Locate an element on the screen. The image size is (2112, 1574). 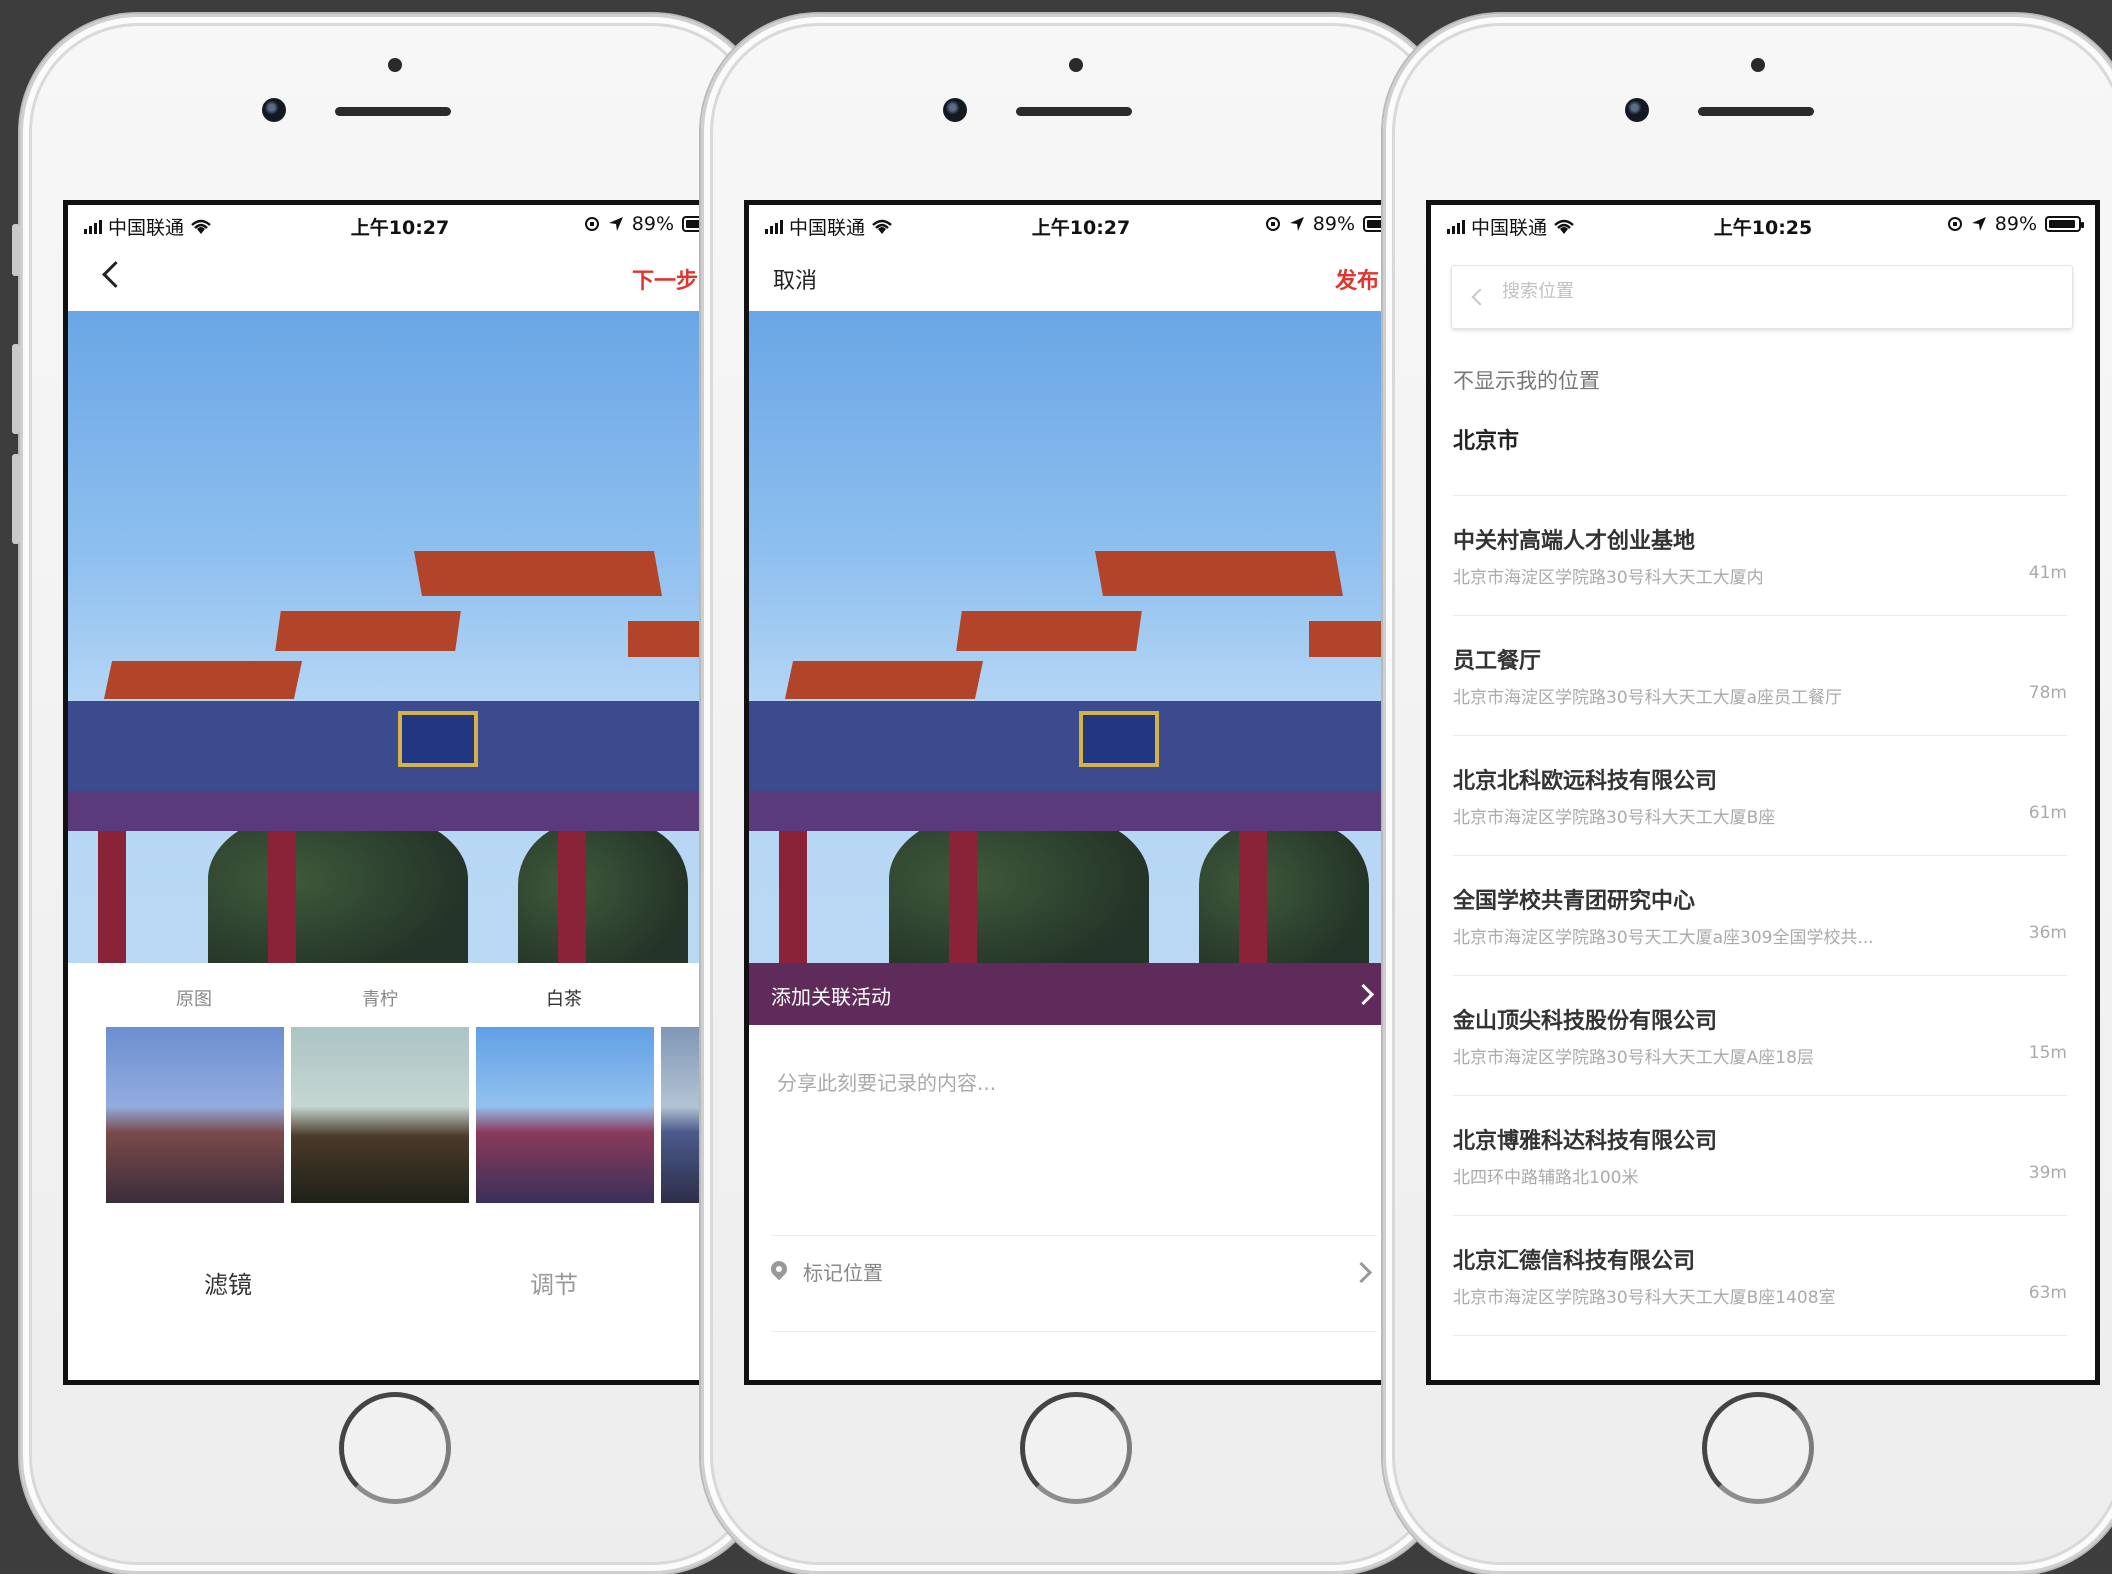
mark-location-row: 标记位置 is located at coordinates (1072, 1275).